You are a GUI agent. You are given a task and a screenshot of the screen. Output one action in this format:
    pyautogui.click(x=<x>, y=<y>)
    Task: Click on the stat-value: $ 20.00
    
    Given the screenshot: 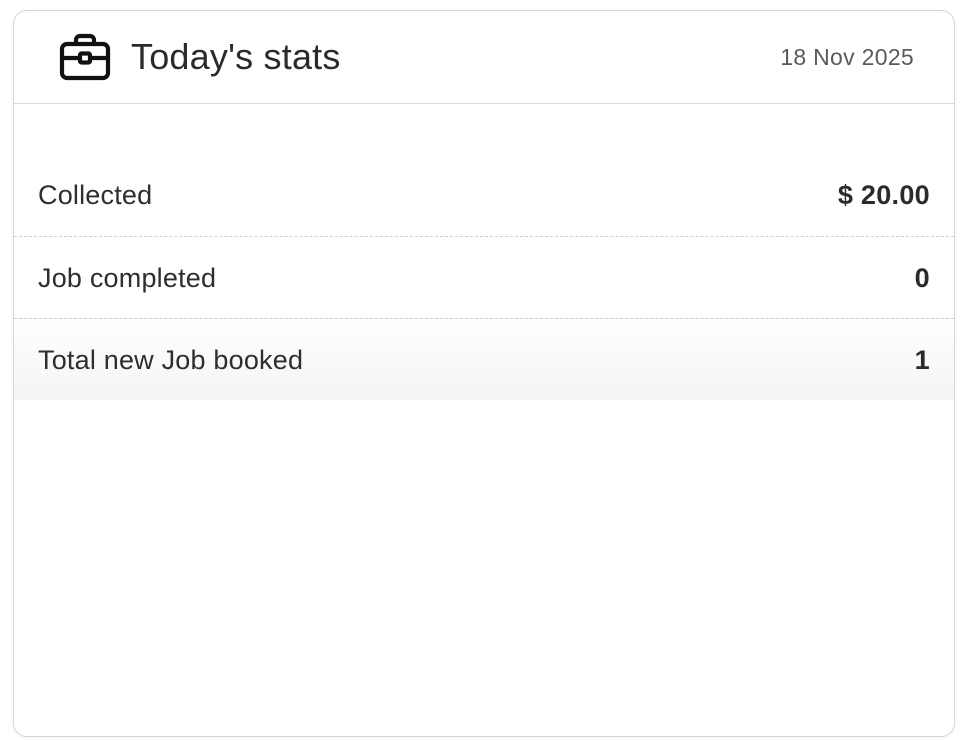 What is the action you would take?
    pyautogui.click(x=883, y=195)
    